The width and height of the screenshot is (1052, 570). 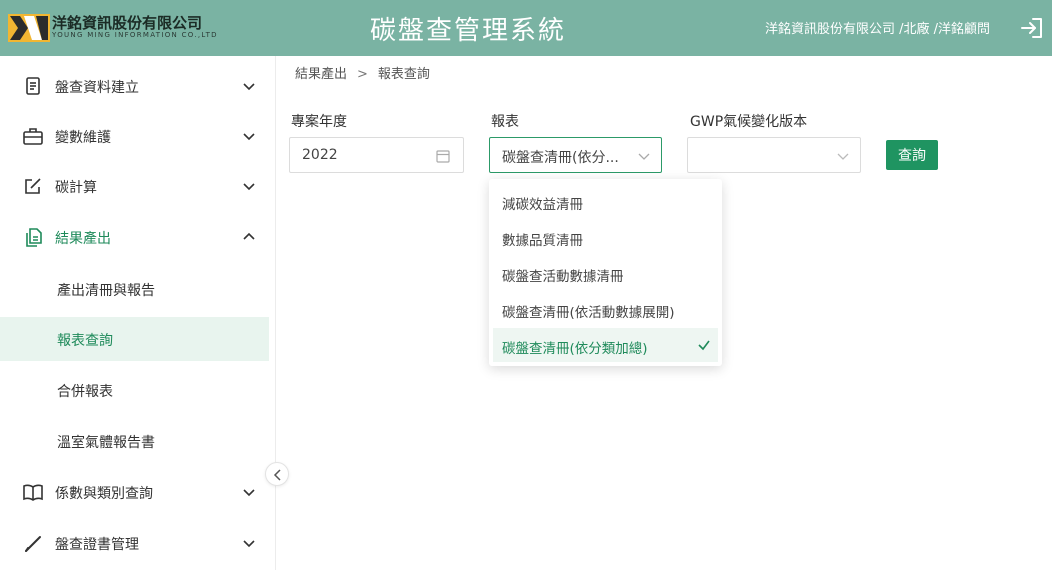 What do you see at coordinates (135, 35) in the screenshot?
I see `logo-company-english: YOUNG MING INFORMATION CO.,LTD` at bounding box center [135, 35].